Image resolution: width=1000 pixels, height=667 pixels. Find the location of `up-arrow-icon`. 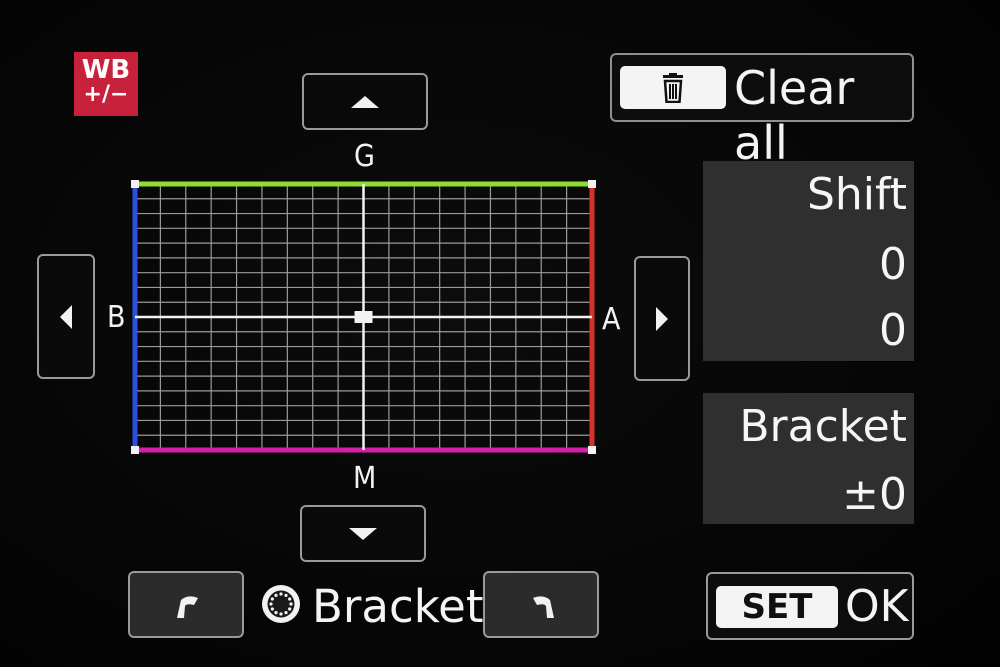

up-arrow-icon is located at coordinates (365, 101).